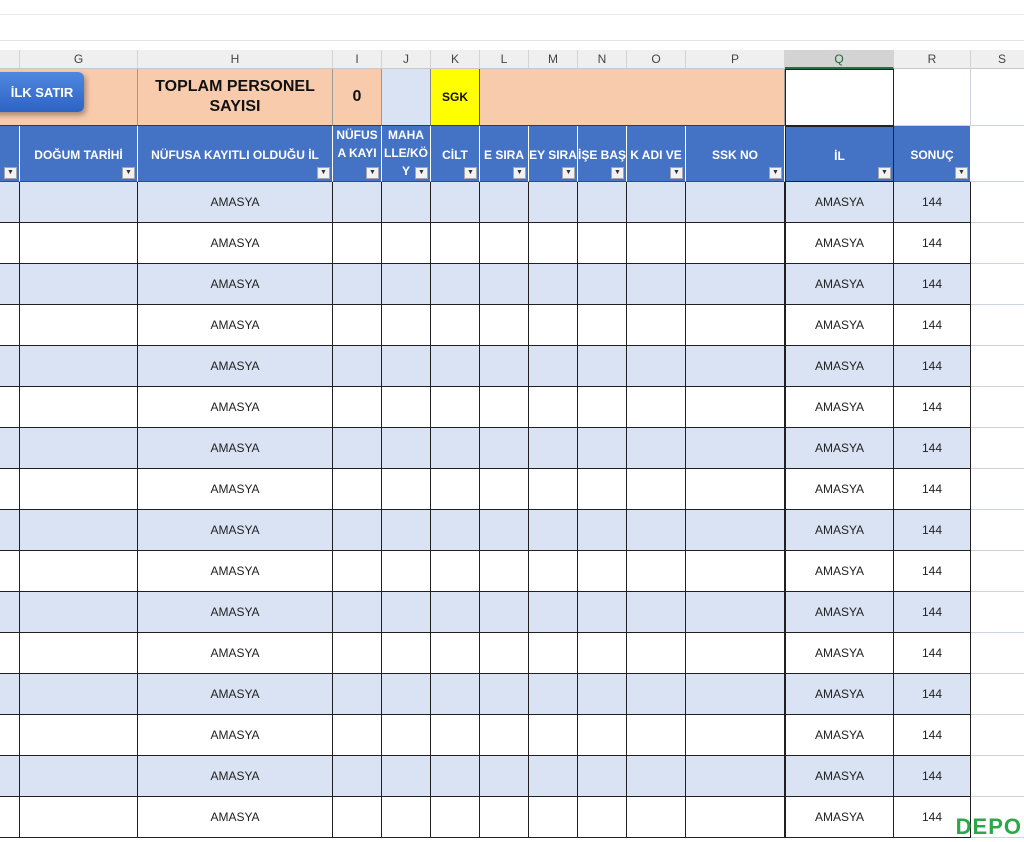  Describe the element at coordinates (602, 154) in the screenshot. I see `header-n: İŞE BAŞ ▼` at that location.